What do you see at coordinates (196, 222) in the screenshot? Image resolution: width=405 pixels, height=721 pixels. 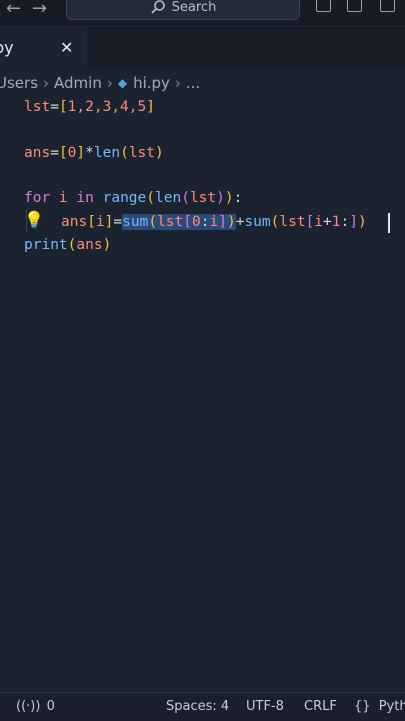 I see `token: 0` at bounding box center [196, 222].